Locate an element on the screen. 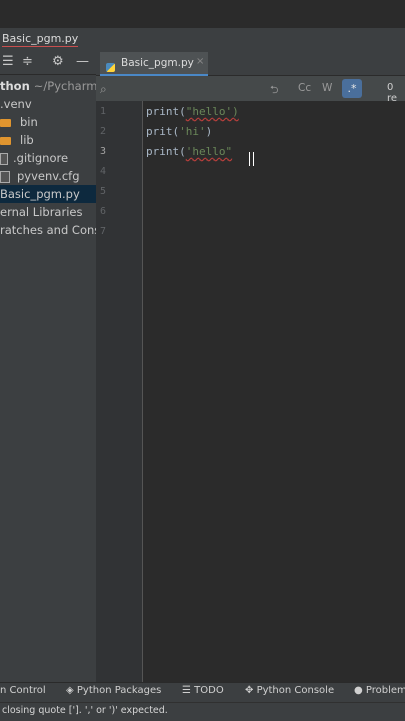  tool-label: Problem is located at coordinates (385, 690).